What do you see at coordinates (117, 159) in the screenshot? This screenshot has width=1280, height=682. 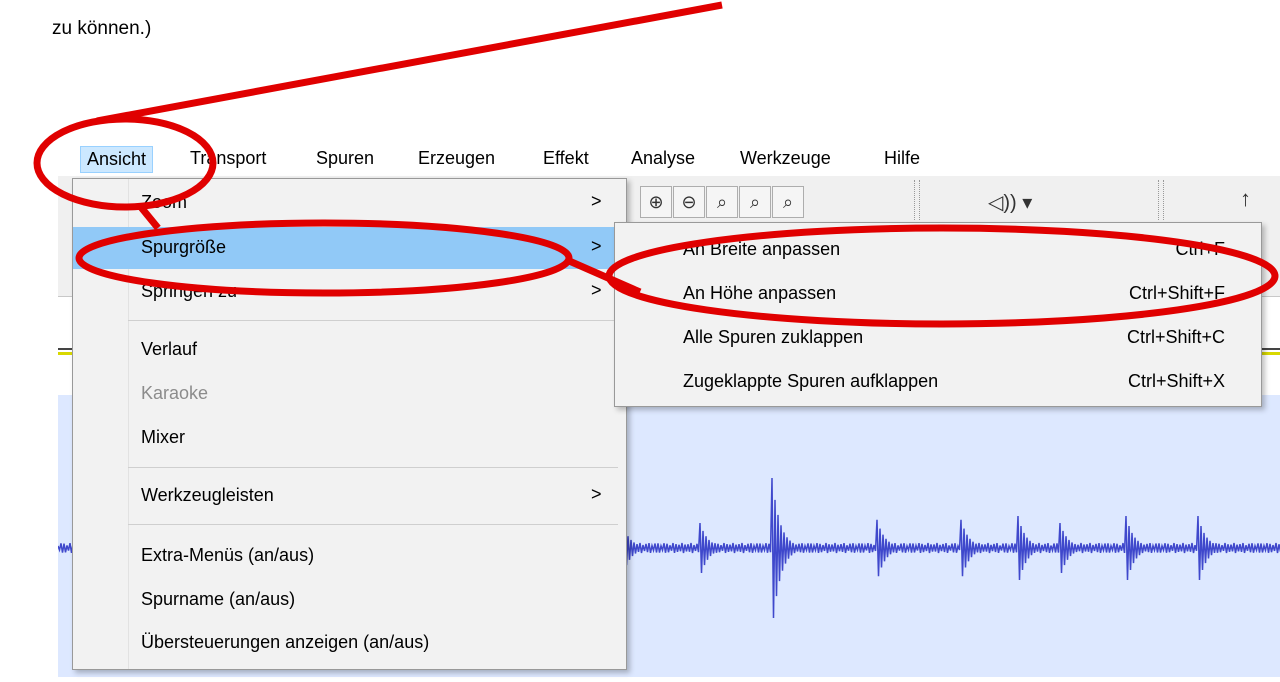 I see `menu-ansicht: Ansicht` at bounding box center [117, 159].